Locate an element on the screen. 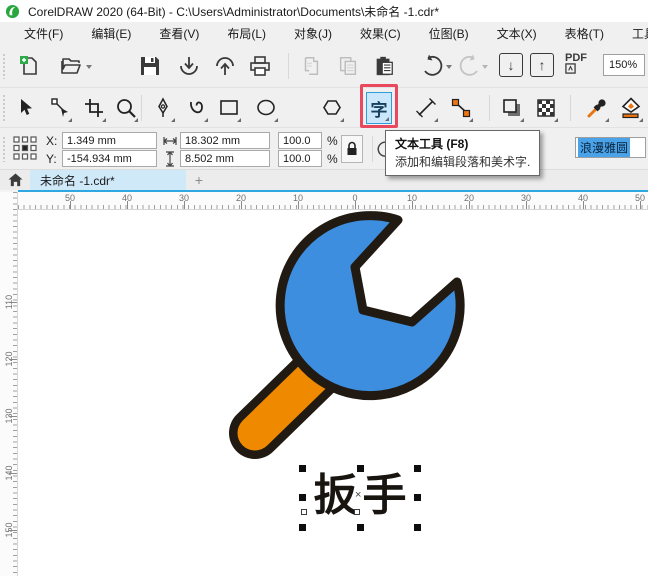 The image size is (648, 576). menu-table: 表格(T) is located at coordinates (584, 33).